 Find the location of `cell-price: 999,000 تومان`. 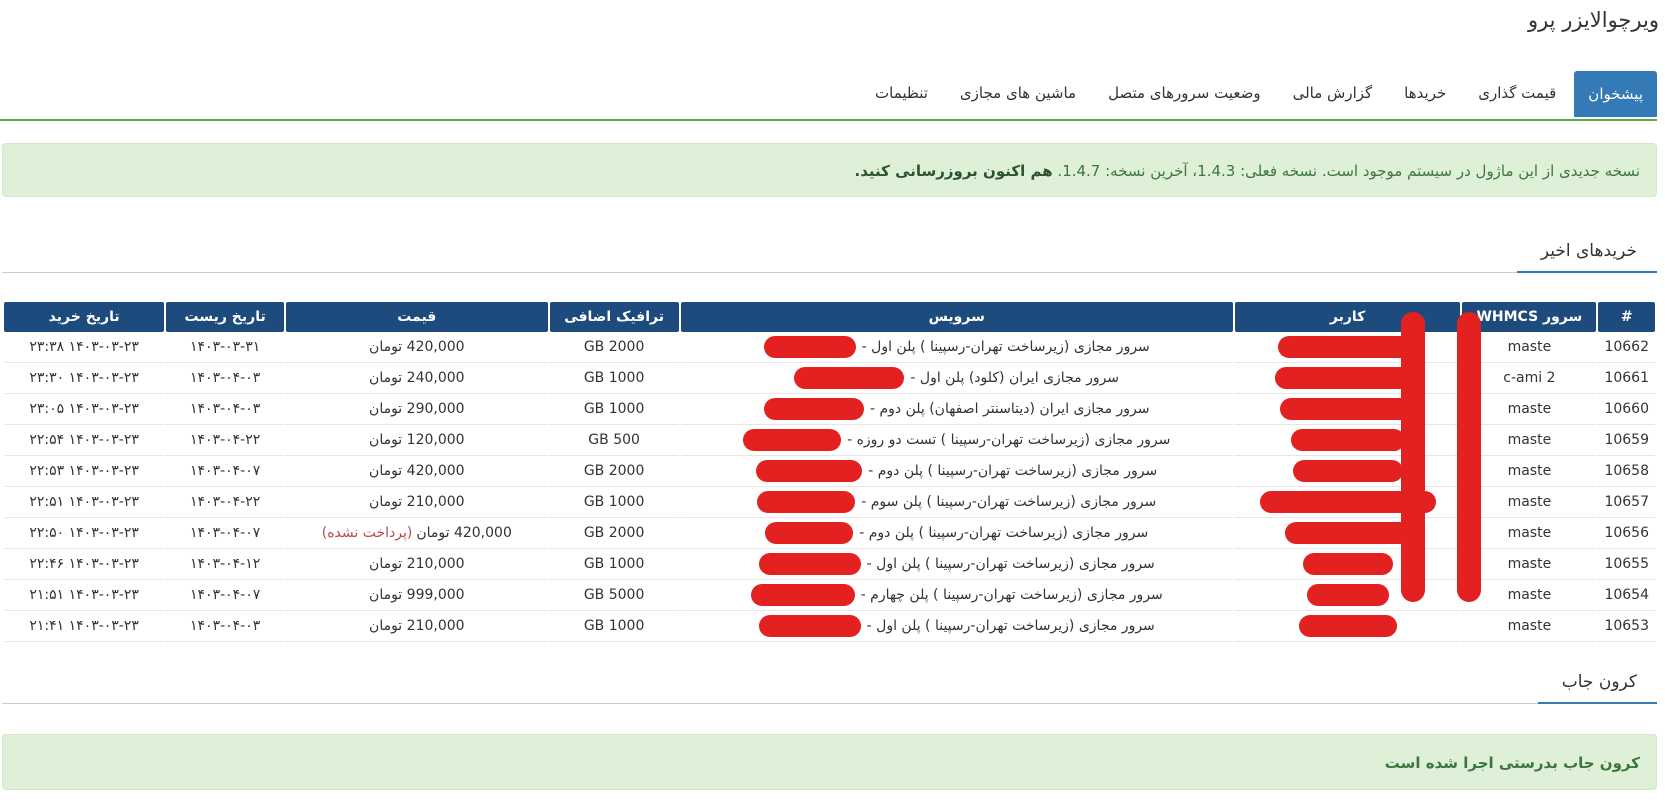

cell-price: 999,000 تومان is located at coordinates (417, 595).